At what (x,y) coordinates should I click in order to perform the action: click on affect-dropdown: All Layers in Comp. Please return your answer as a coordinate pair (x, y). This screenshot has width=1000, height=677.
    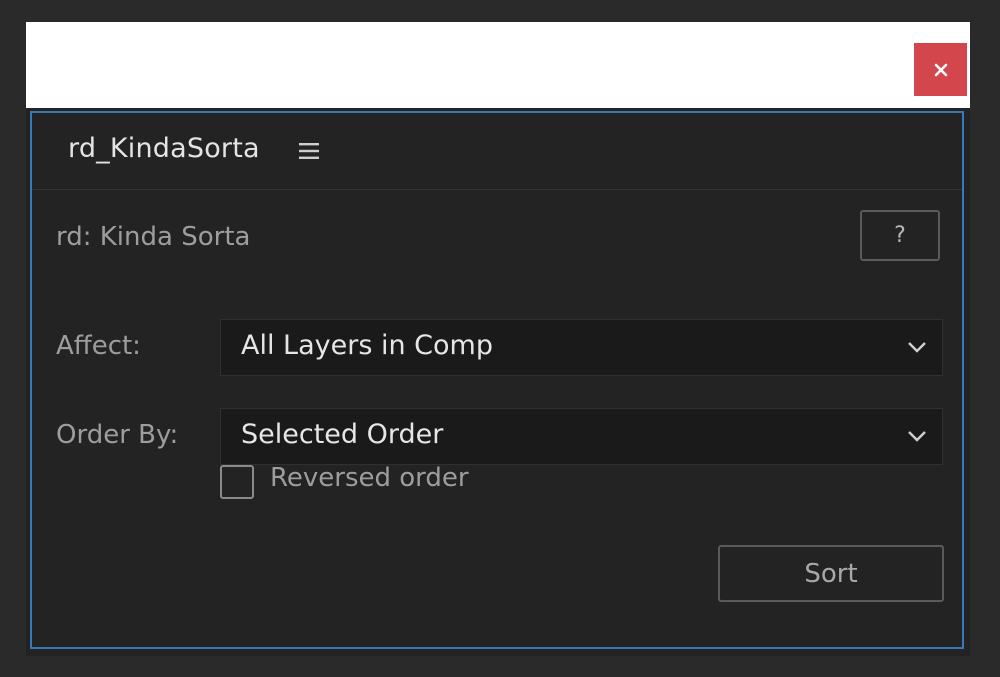
    Looking at the image, I should click on (581, 347).